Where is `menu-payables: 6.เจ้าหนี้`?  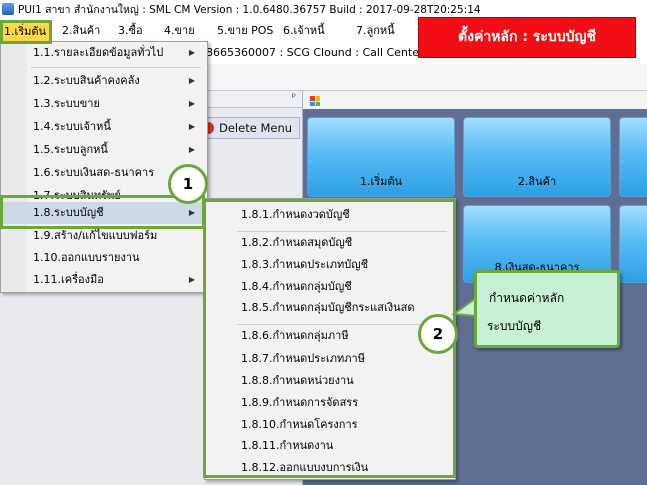
menu-payables: 6.เจ้าหนี้ is located at coordinates (304, 31).